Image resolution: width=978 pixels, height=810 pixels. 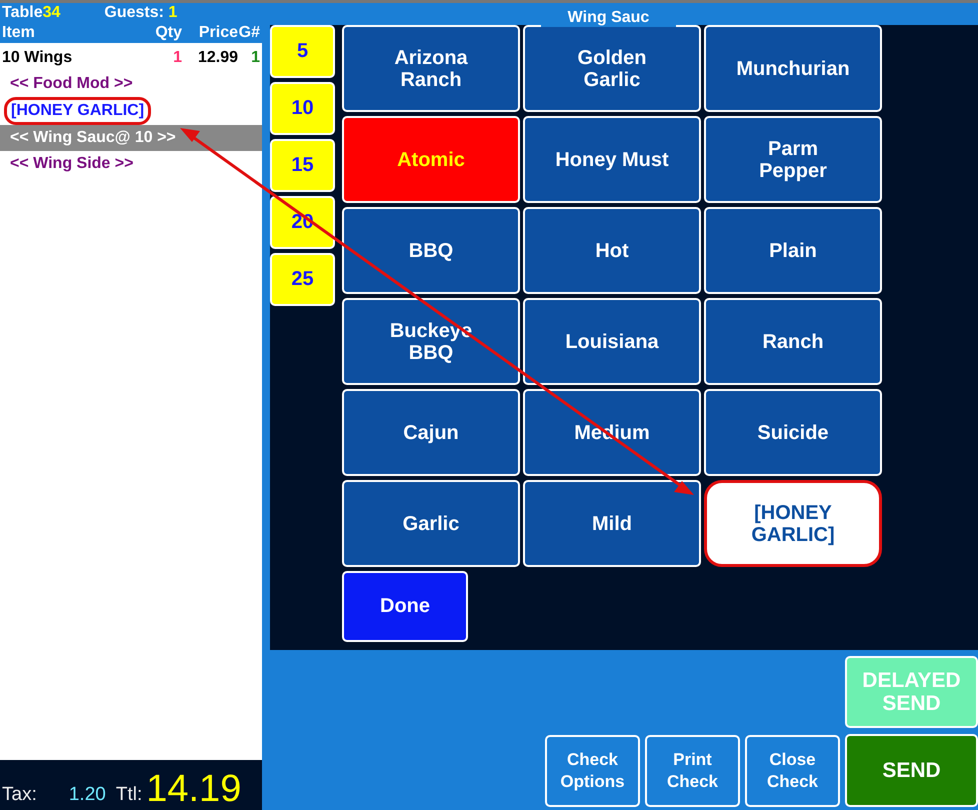 What do you see at coordinates (612, 159) in the screenshot?
I see `sauce-button: Honey Must` at bounding box center [612, 159].